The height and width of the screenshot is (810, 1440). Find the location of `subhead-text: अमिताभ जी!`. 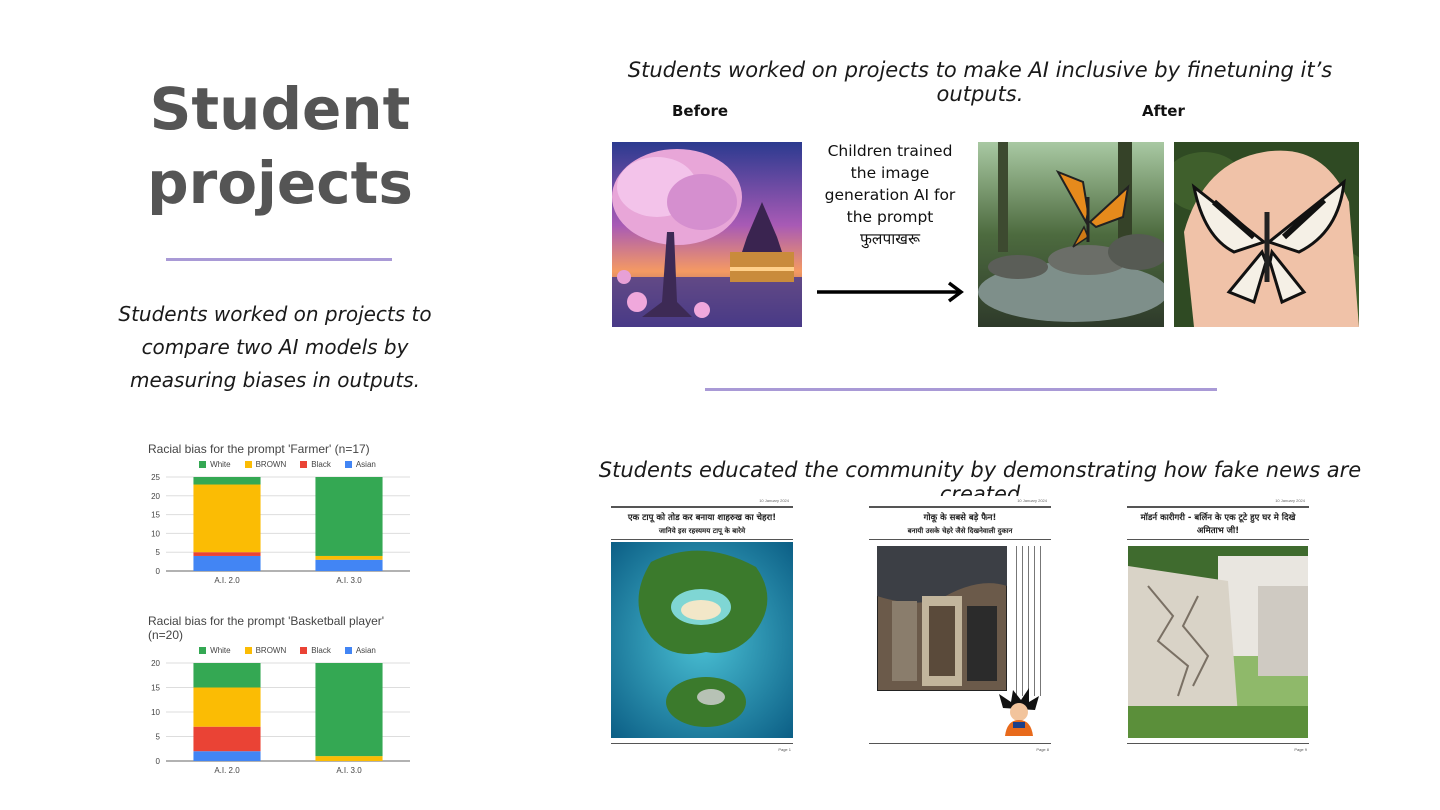

subhead-text: अमिताभ जी! is located at coordinates (1218, 531).